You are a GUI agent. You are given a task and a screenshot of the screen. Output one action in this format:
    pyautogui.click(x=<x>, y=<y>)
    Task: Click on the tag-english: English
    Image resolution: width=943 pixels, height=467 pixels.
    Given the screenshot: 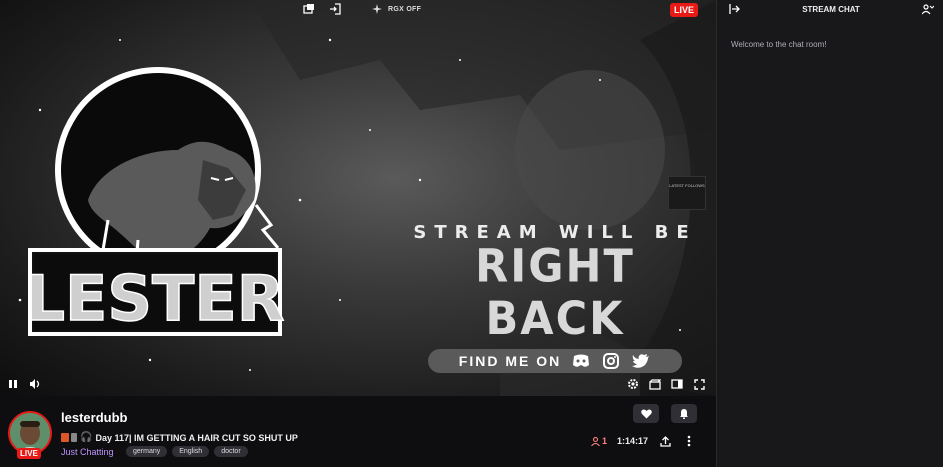 What is the action you would take?
    pyautogui.click(x=191, y=451)
    